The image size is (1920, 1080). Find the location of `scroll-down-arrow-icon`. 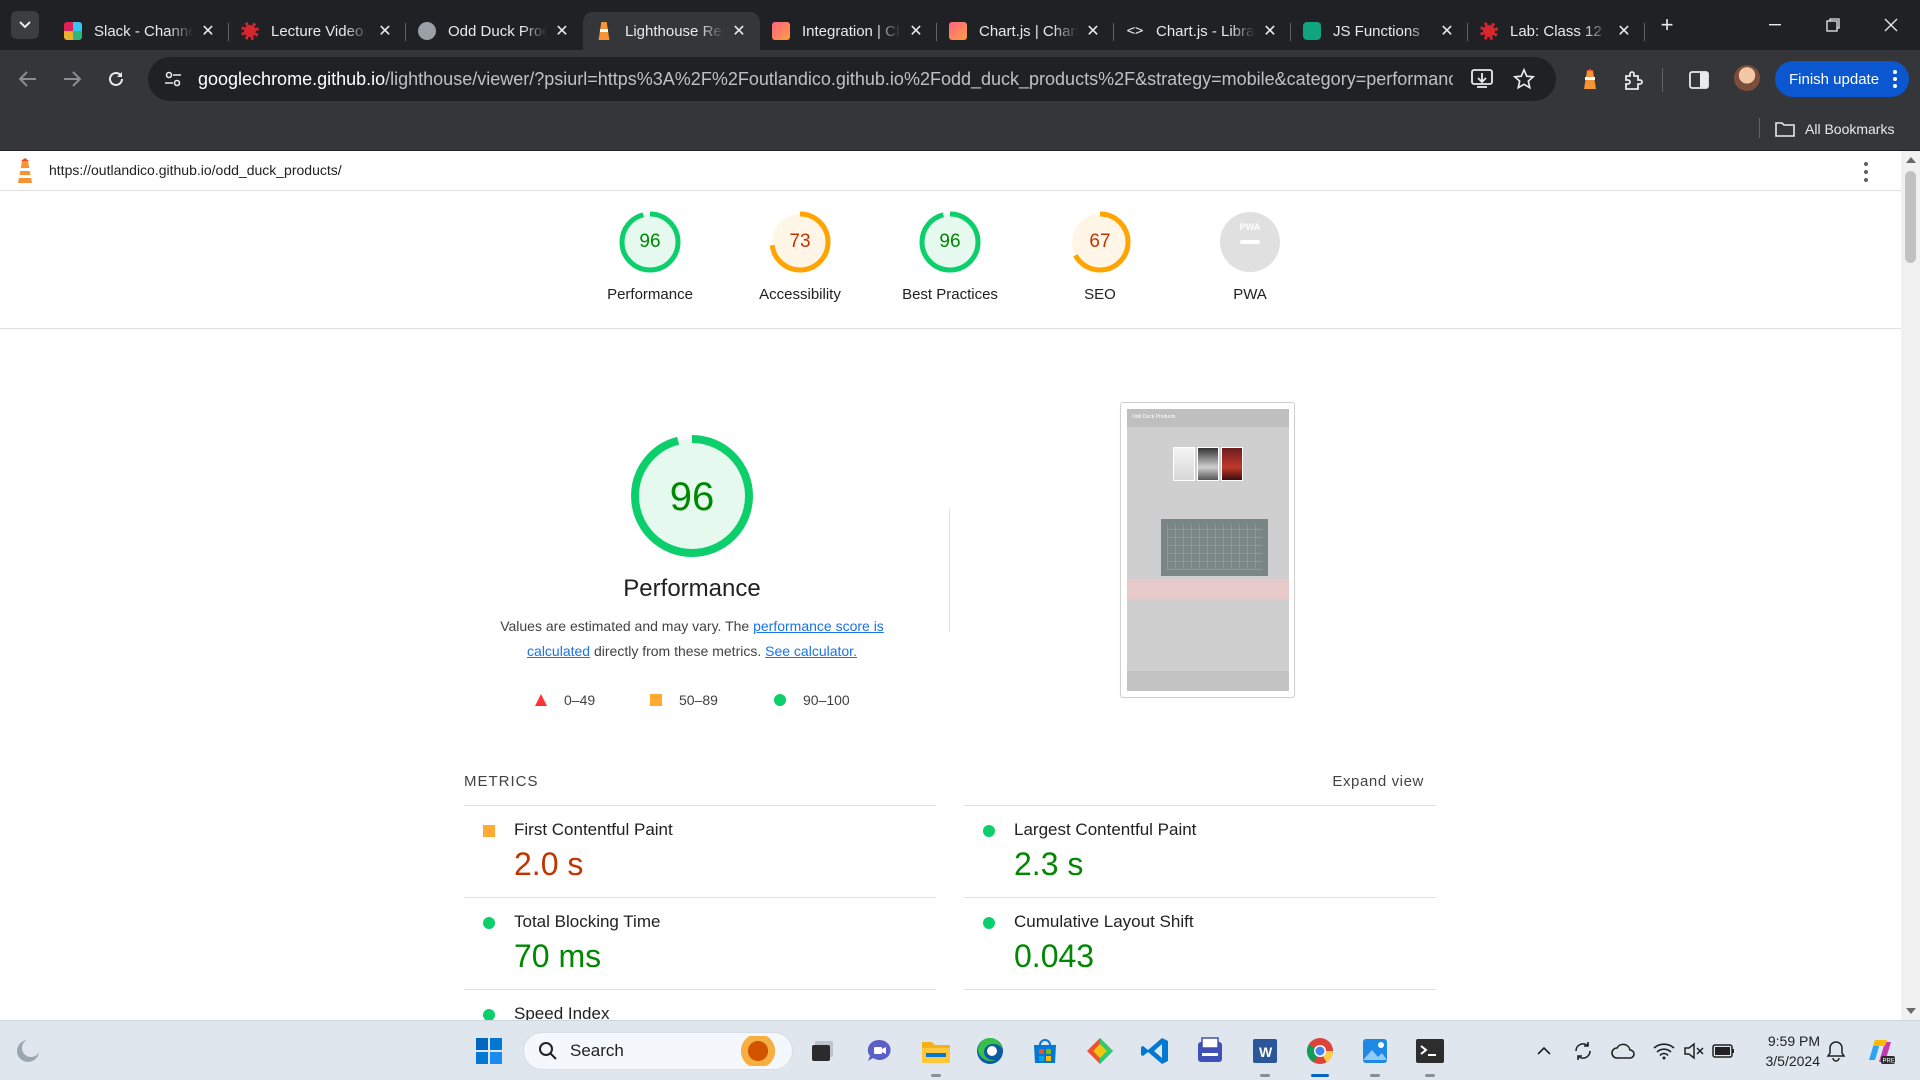

scroll-down-arrow-icon is located at coordinates (1911, 1011).